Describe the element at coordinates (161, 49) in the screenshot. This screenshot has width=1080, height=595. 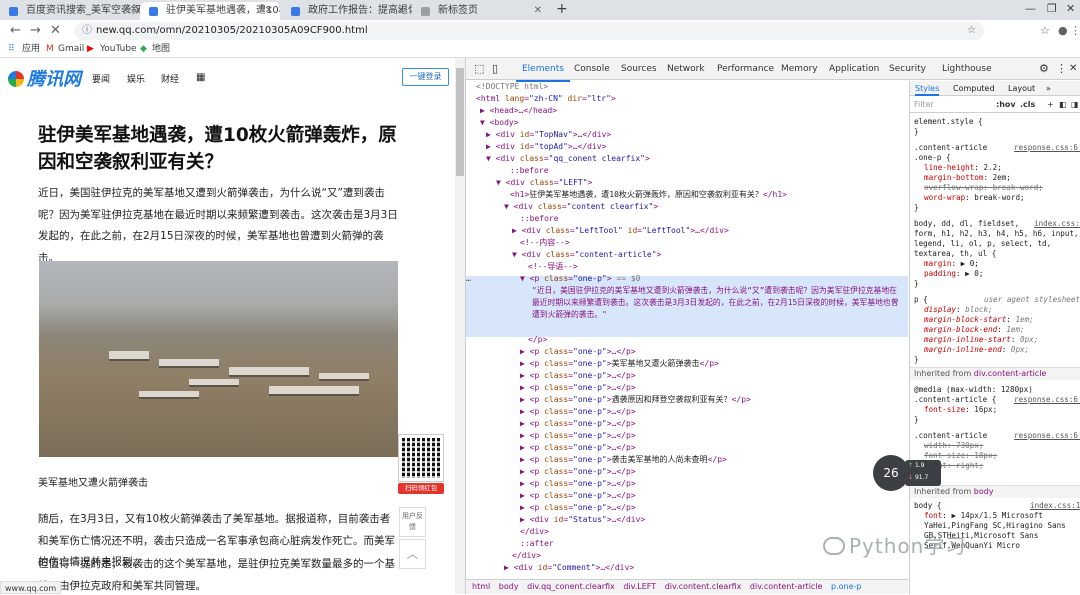
I see `bookmark-maps: 地图` at that location.